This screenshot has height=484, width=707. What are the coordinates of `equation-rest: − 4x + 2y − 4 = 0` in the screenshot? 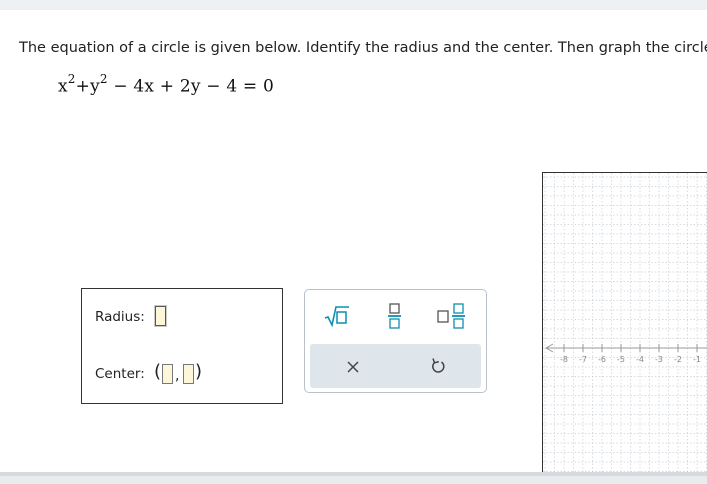 It's located at (190, 86).